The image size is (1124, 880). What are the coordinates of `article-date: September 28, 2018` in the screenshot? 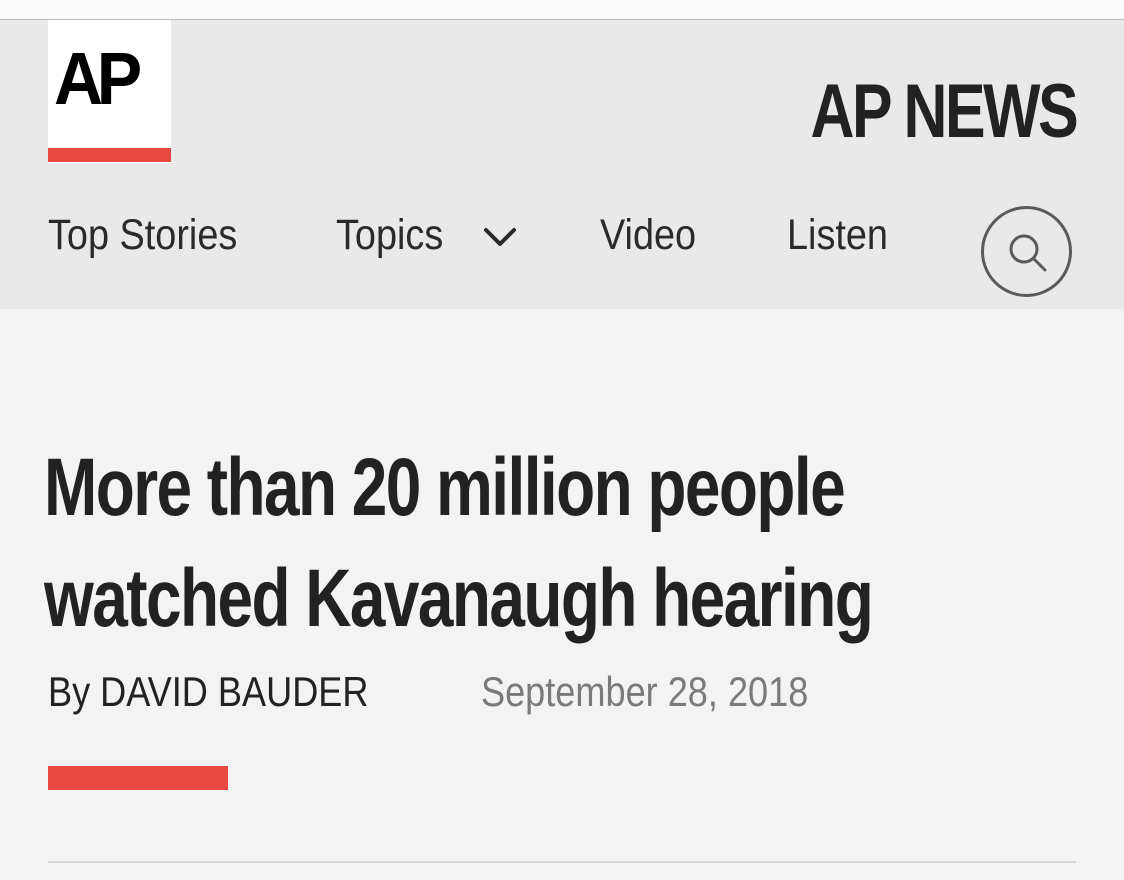 It's located at (645, 691).